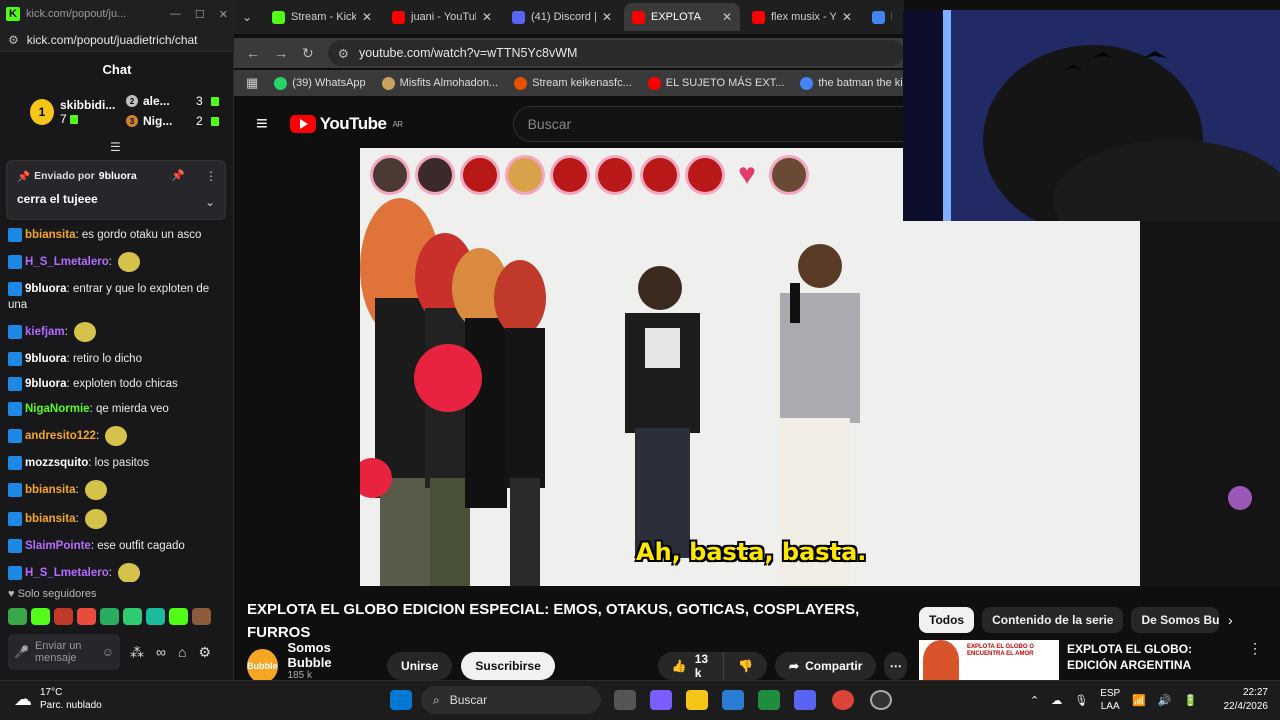  I want to click on language-indicator: ESP LAA, so click(1110, 700).